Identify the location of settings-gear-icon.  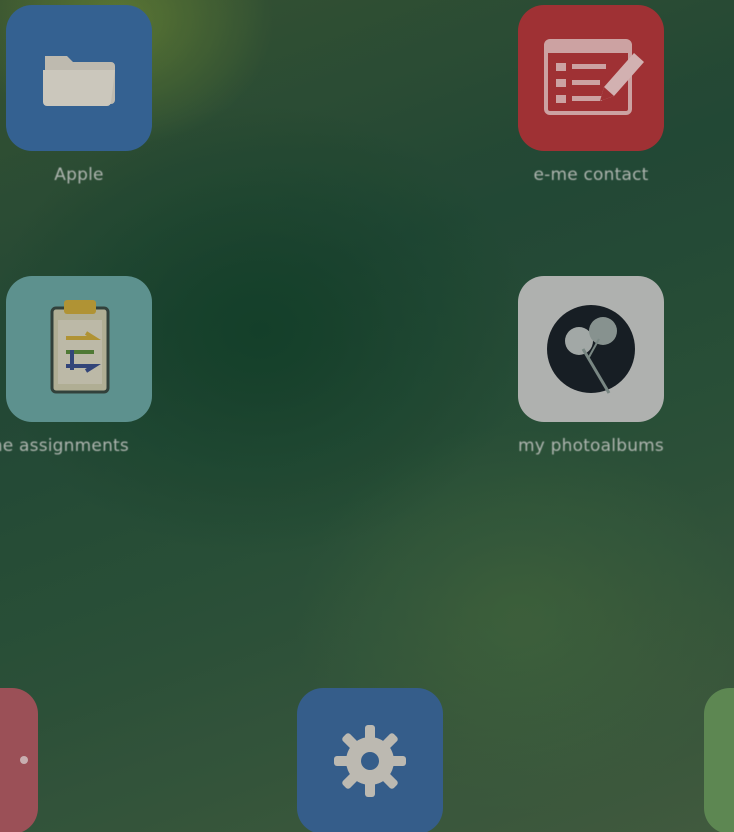
(370, 761).